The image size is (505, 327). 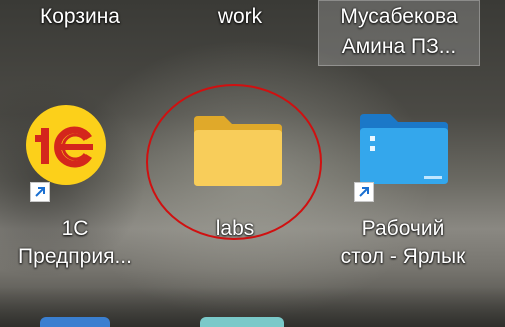 I want to click on icon-label-line1: 1С, so click(x=75, y=228).